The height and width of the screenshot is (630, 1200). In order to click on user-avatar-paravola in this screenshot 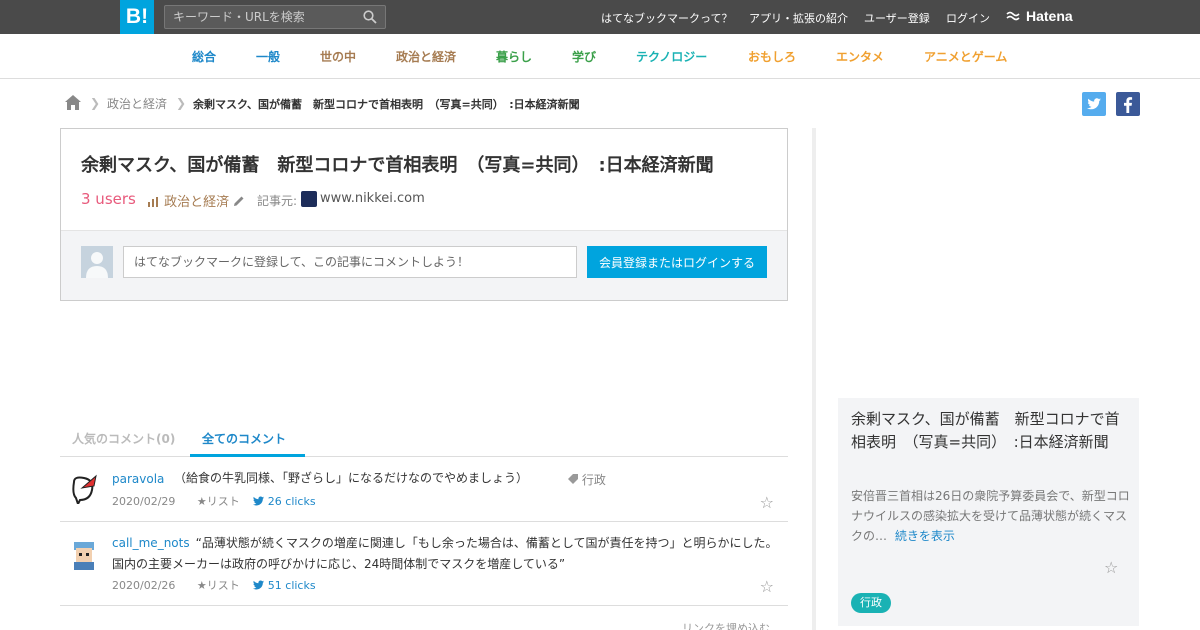, I will do `click(84, 488)`.